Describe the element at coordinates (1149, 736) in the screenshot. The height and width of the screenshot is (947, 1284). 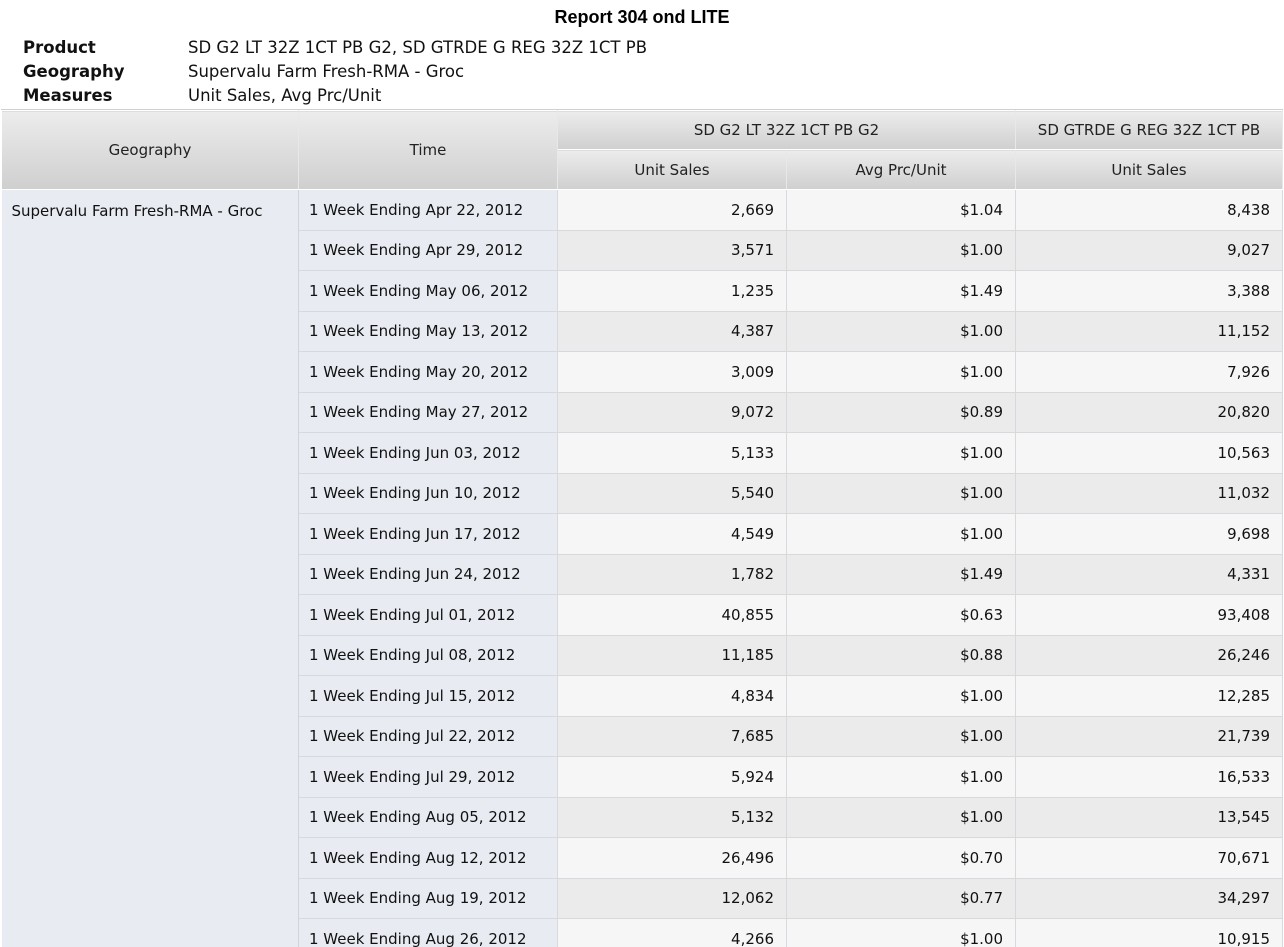
I see `cell-unit-sales-2: 21,739` at that location.